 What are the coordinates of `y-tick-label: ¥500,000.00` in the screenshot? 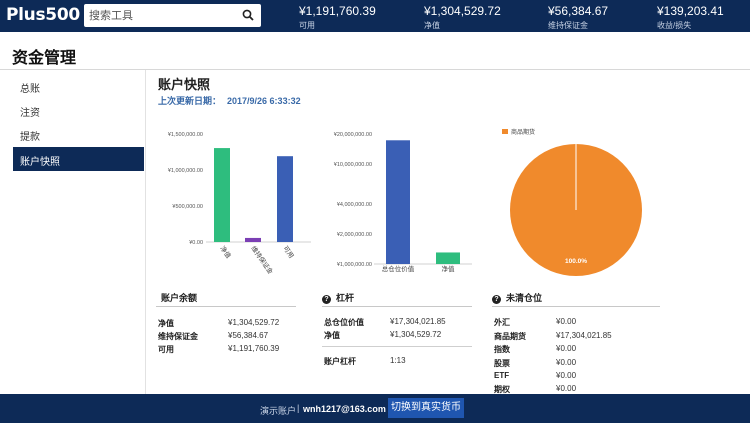 It's located at (187, 207).